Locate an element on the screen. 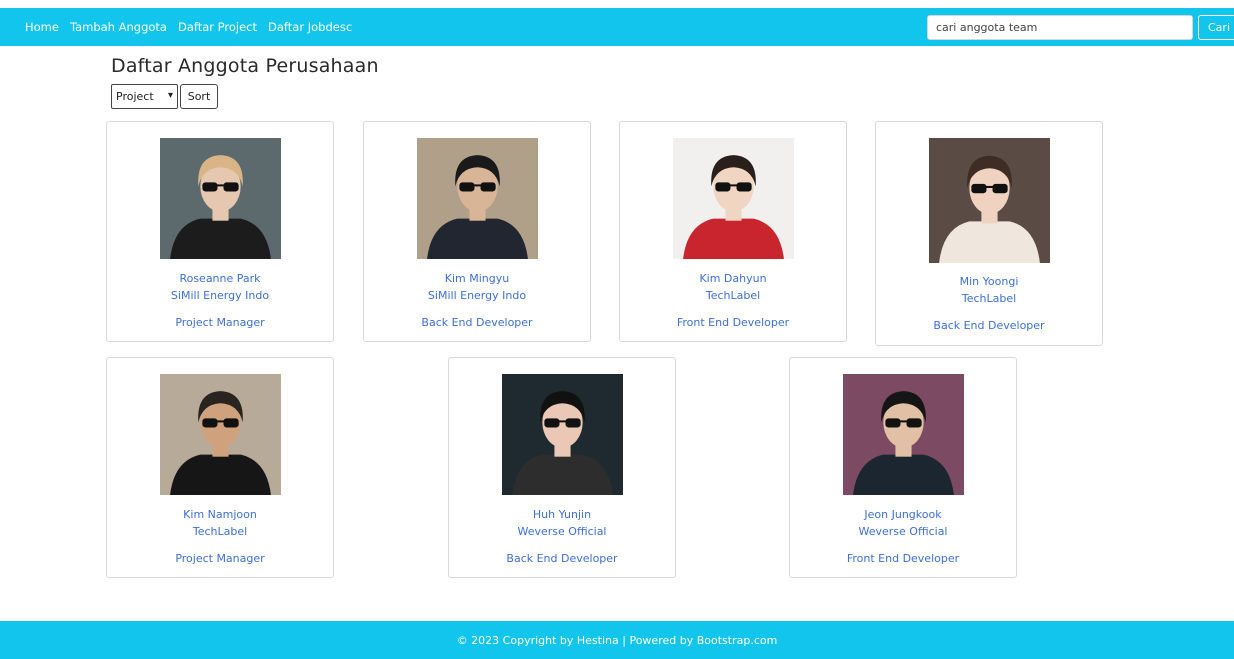 The height and width of the screenshot is (659, 1234). search-button: Cari is located at coordinates (1216, 27).